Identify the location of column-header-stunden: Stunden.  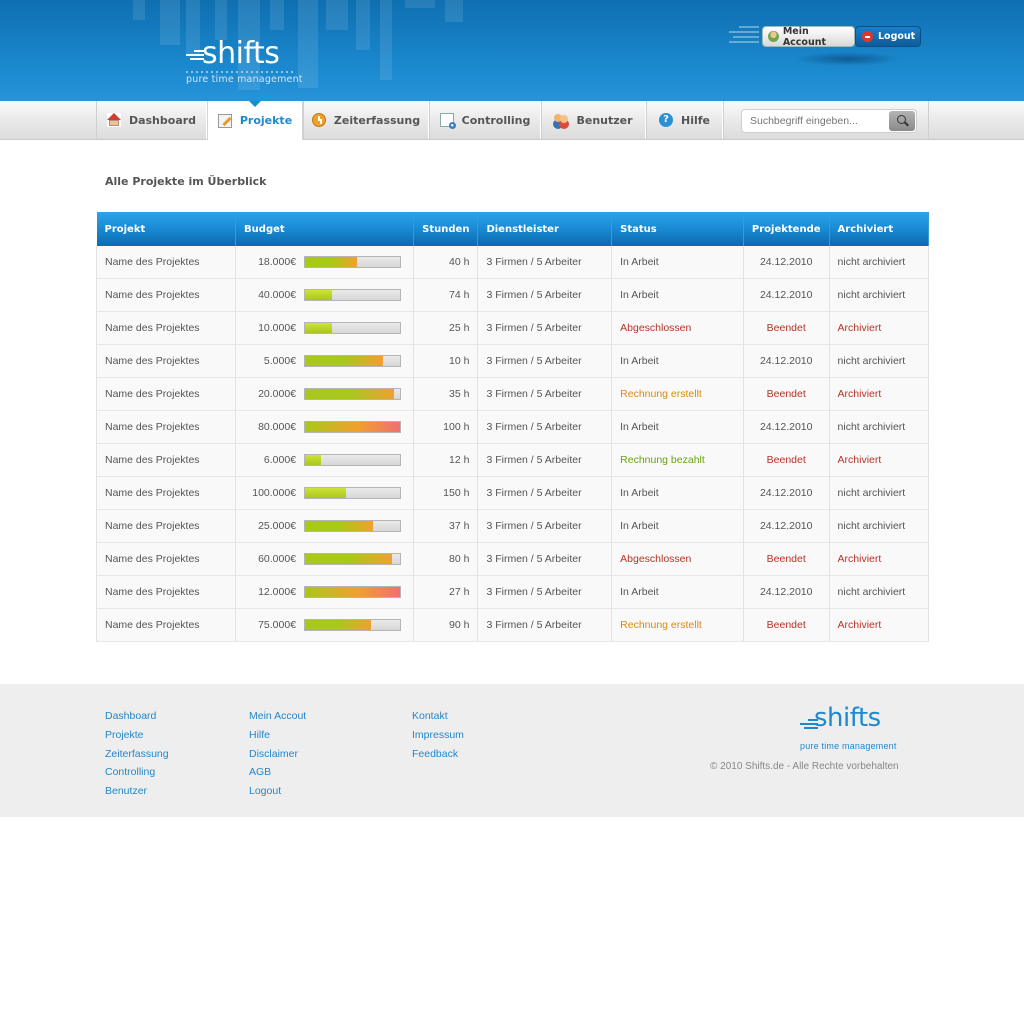
(446, 229).